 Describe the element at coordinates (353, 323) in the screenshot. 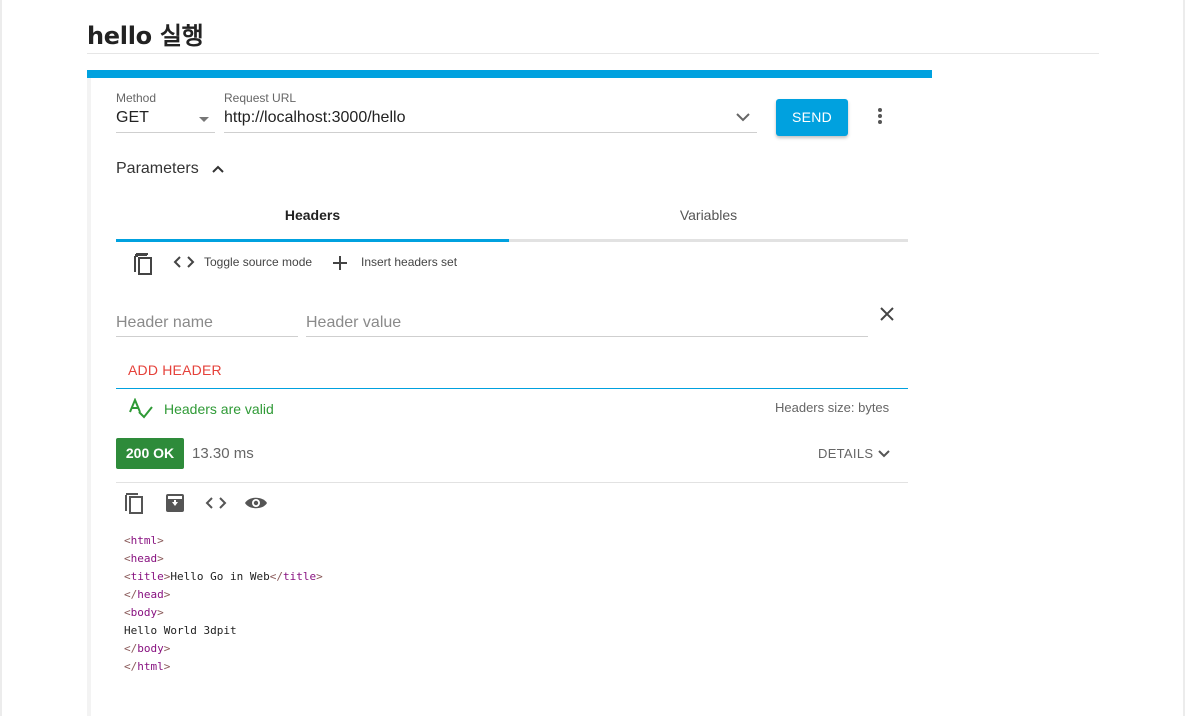

I see `header-value-input: Header value` at that location.